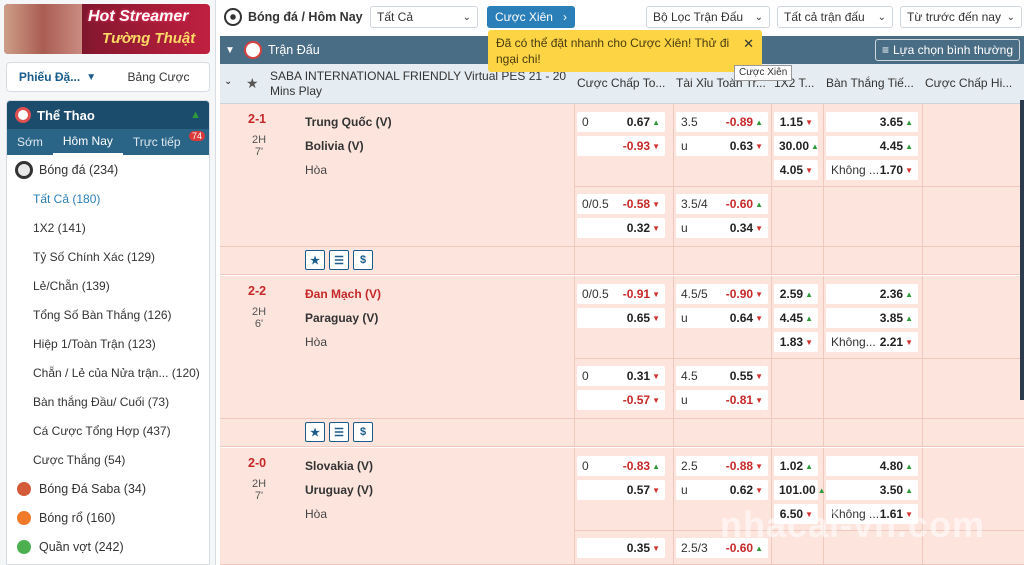 This screenshot has width=1024, height=565. I want to click on match-filter-select: Bộ Lọc Trận Đấu ⌄, so click(708, 17).